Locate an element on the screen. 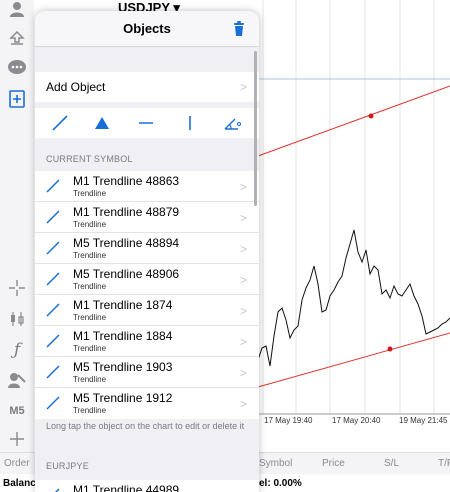  time-label: 17 May 19:40 is located at coordinates (288, 420).